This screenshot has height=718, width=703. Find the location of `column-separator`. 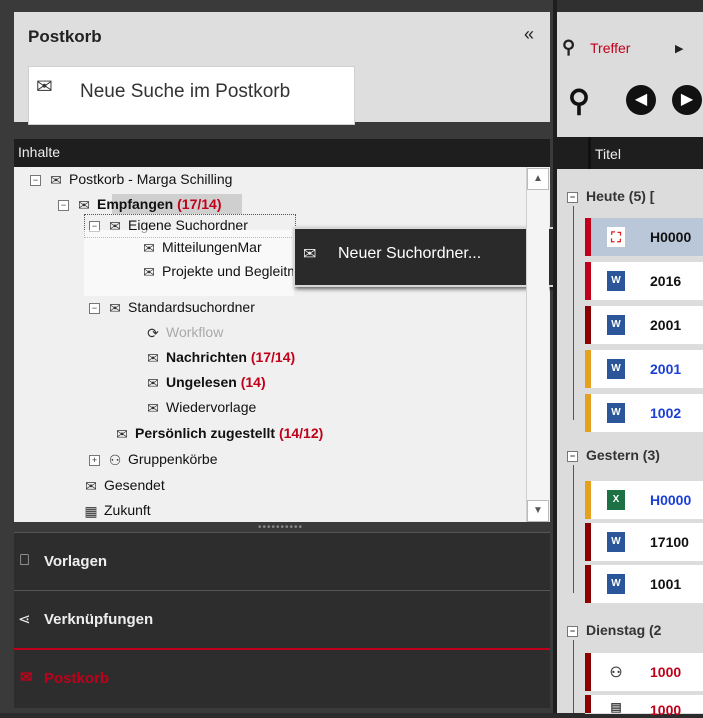

column-separator is located at coordinates (589, 153).